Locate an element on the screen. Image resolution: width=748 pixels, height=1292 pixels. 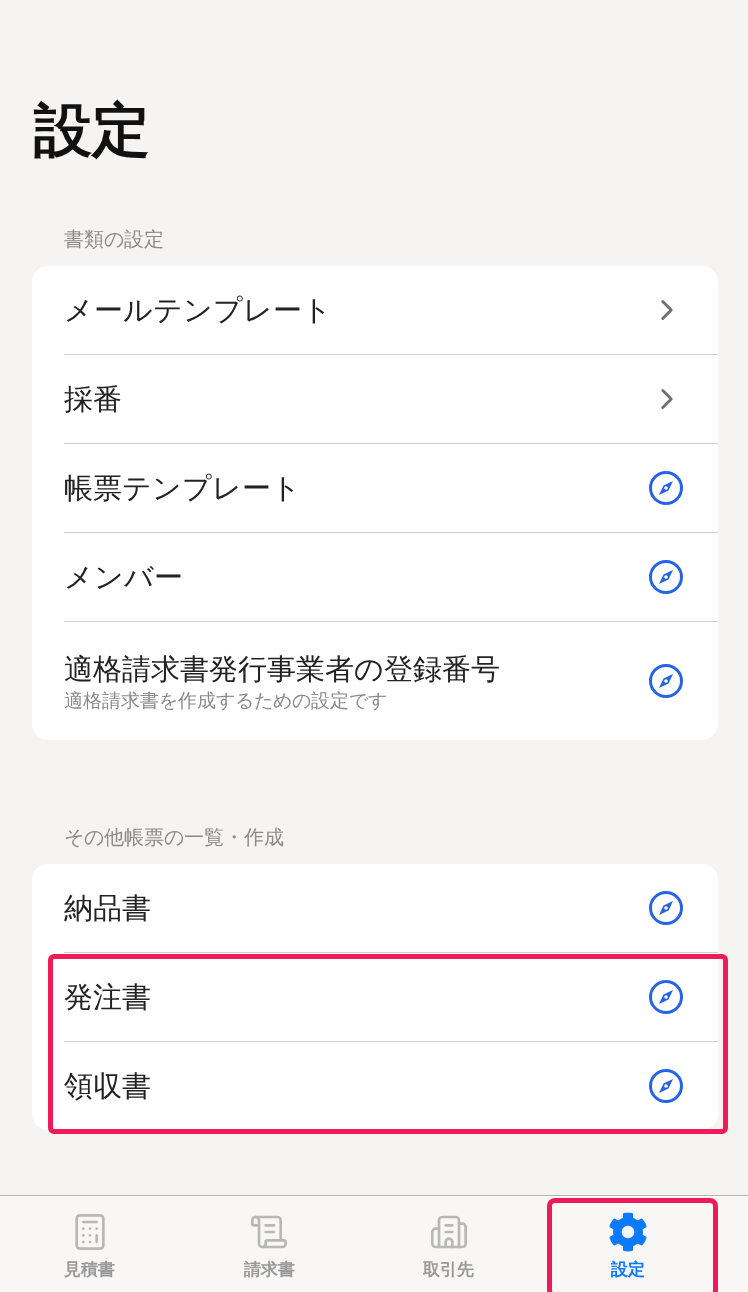
settings-row: 帳票テンプレート is located at coordinates (375, 488).